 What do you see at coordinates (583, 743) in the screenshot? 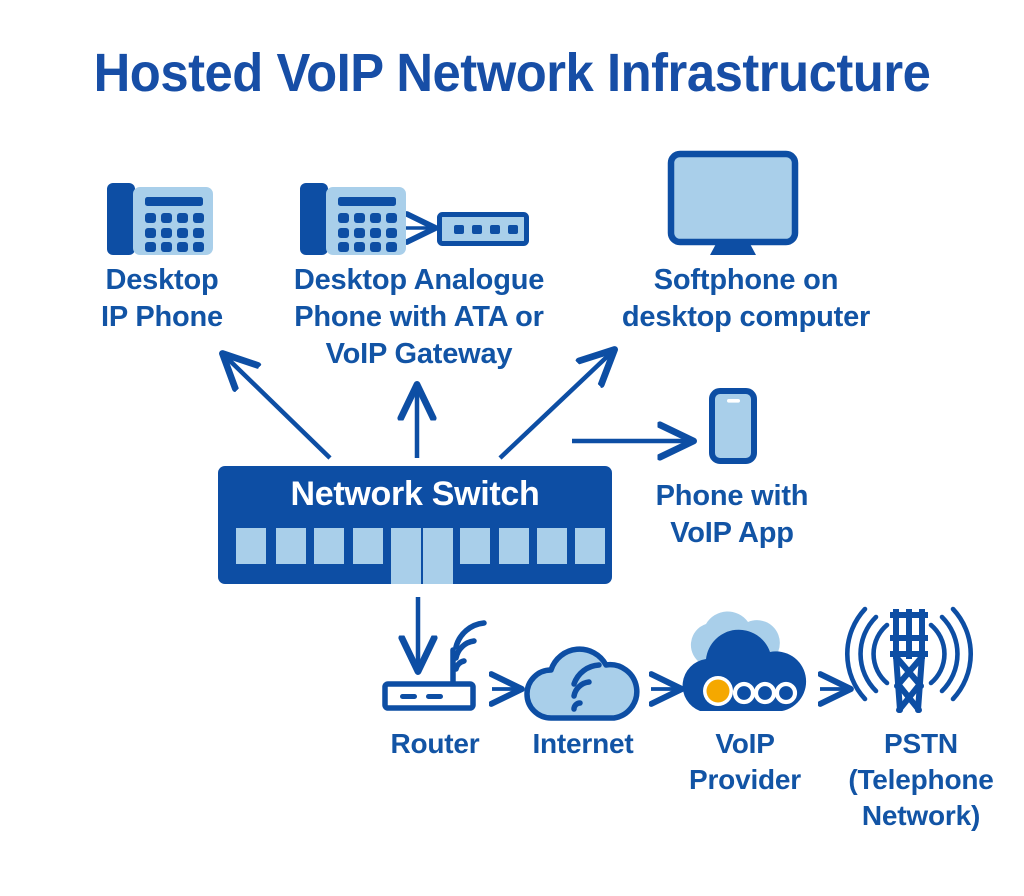
I see `label-internet: Internet` at bounding box center [583, 743].